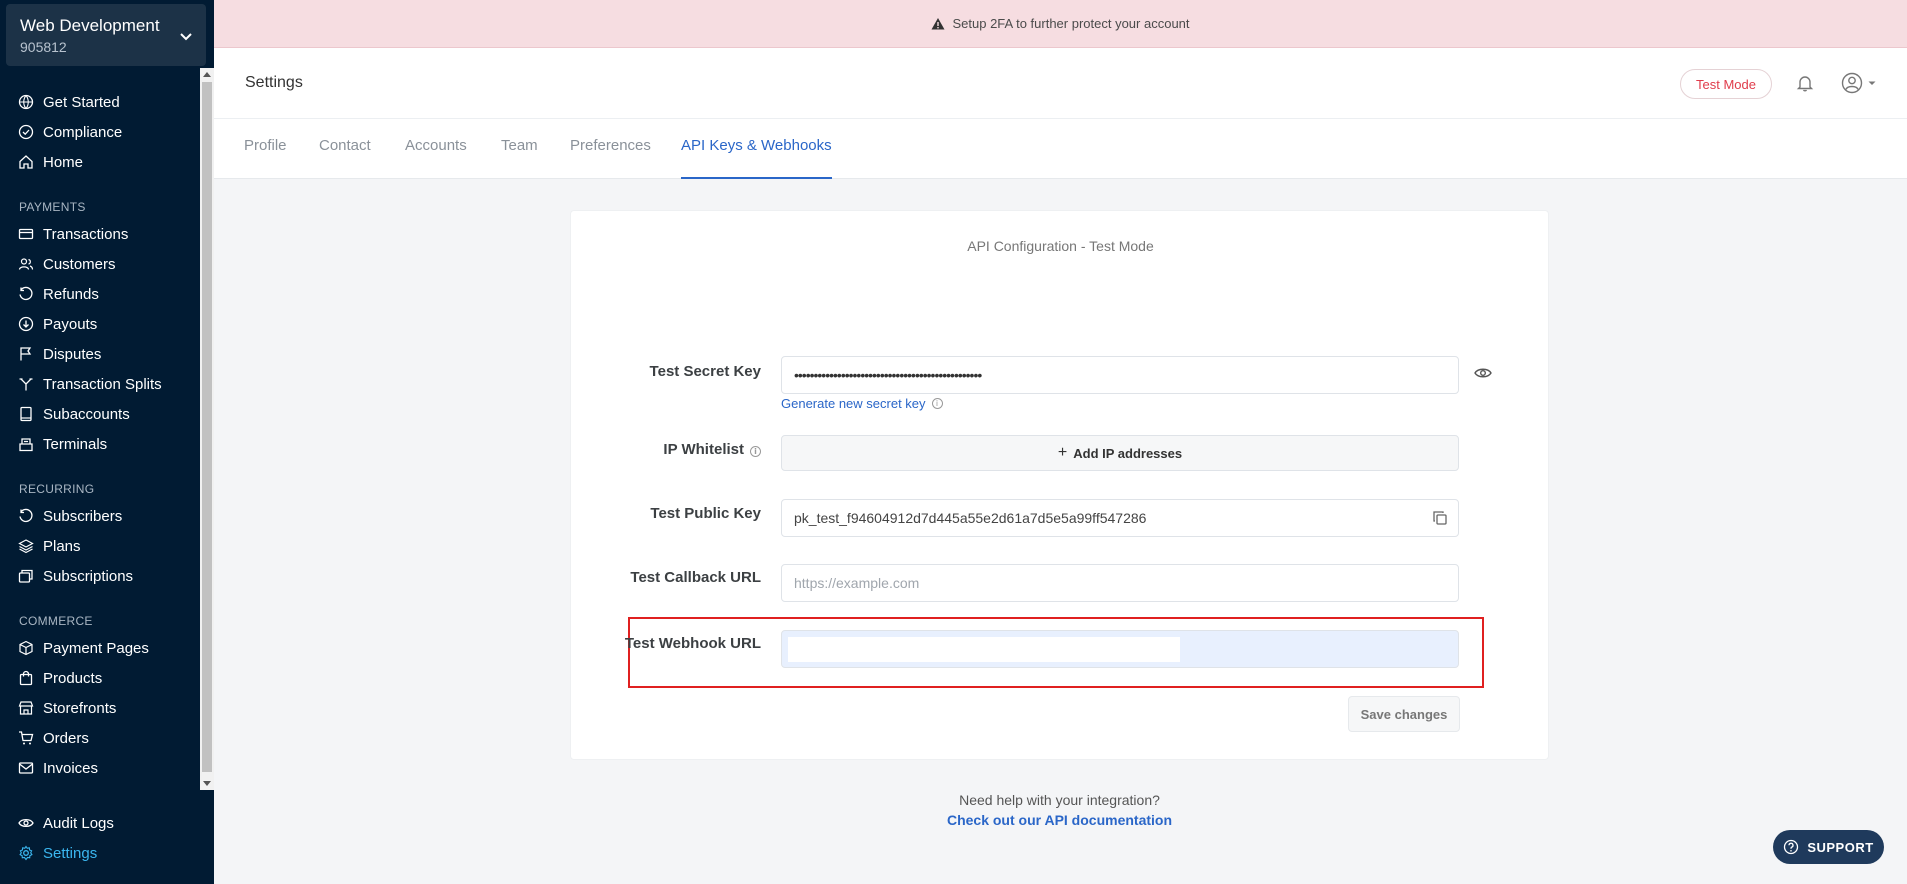  I want to click on globe-icon, so click(26, 102).